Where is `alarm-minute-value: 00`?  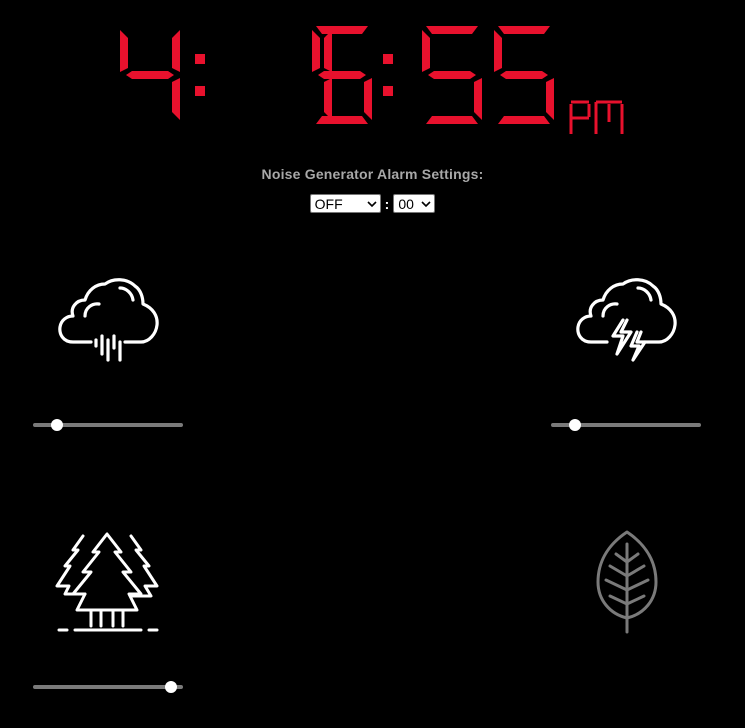 alarm-minute-value: 00 is located at coordinates (406, 204).